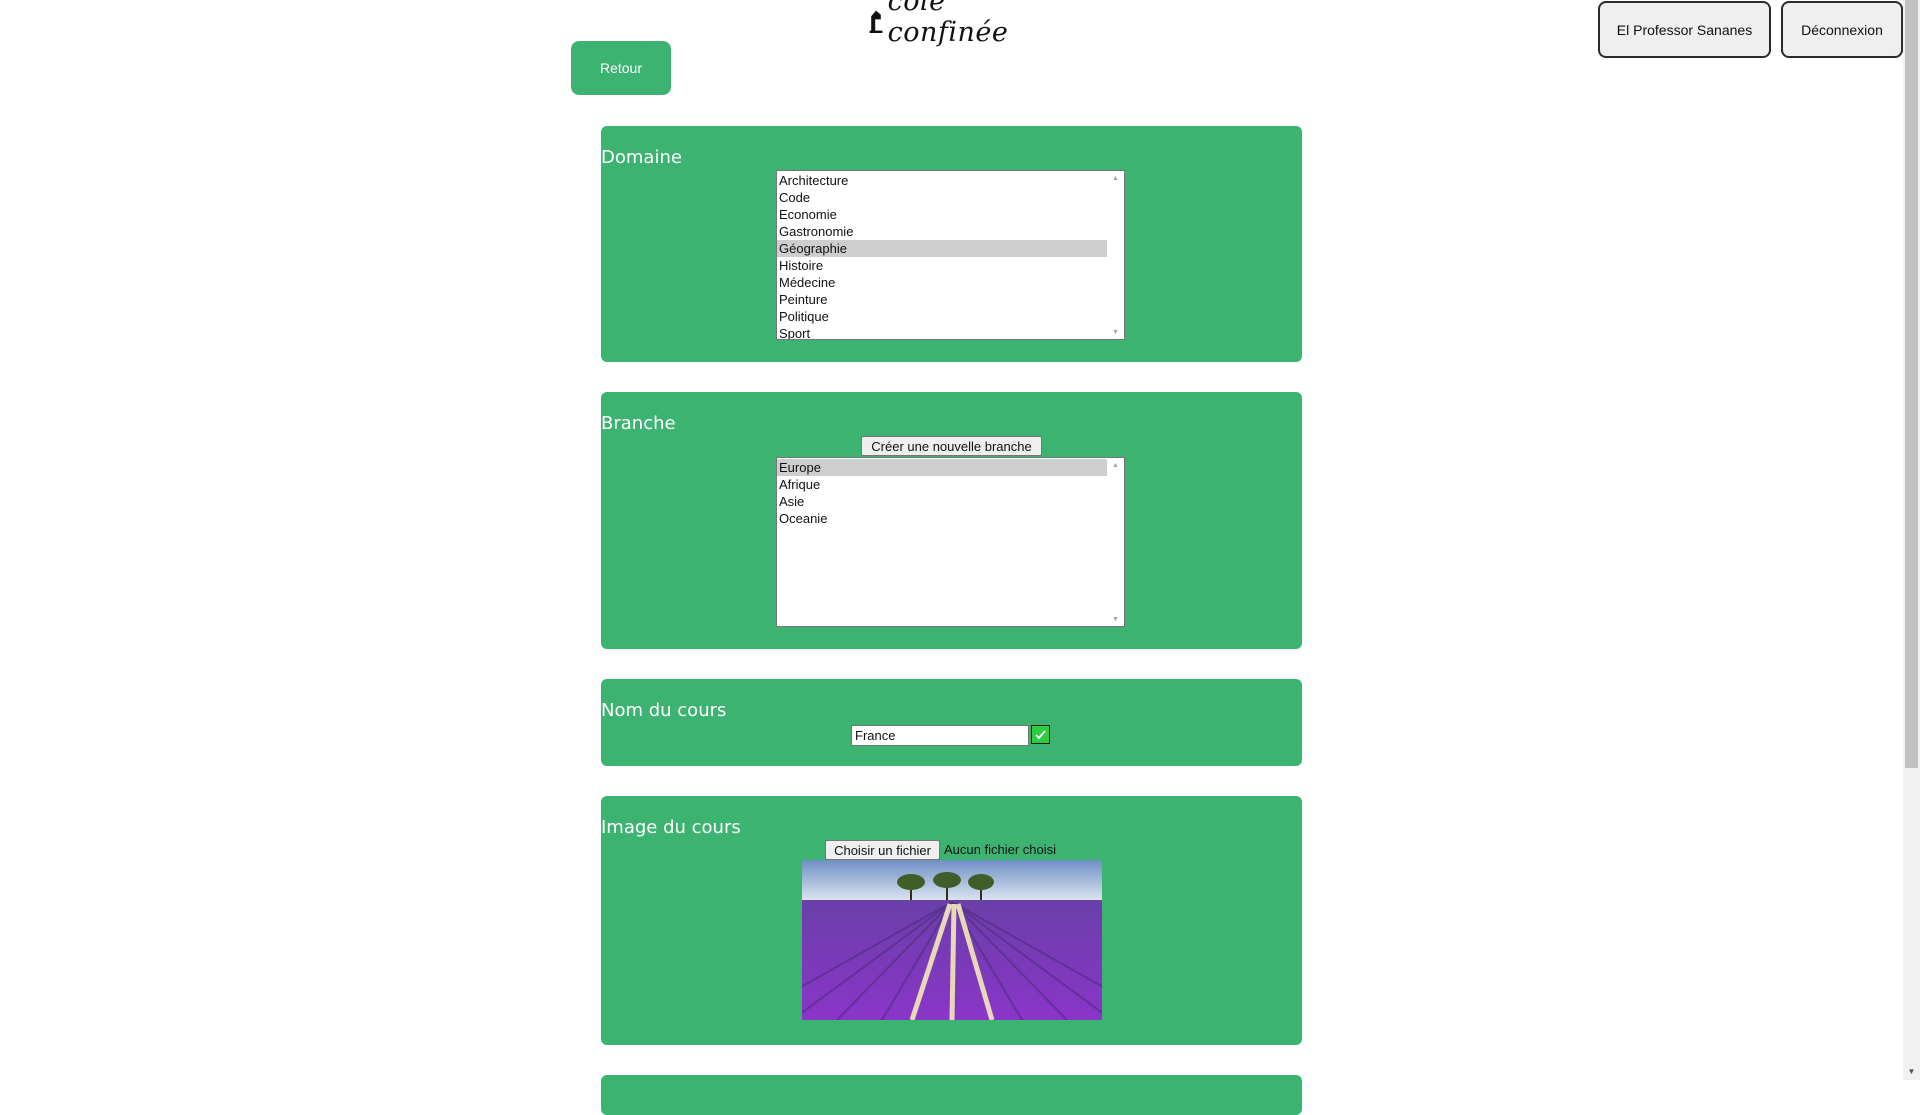 The width and height of the screenshot is (1920, 1115). I want to click on nom-cours-title: Nom du cours, so click(664, 710).